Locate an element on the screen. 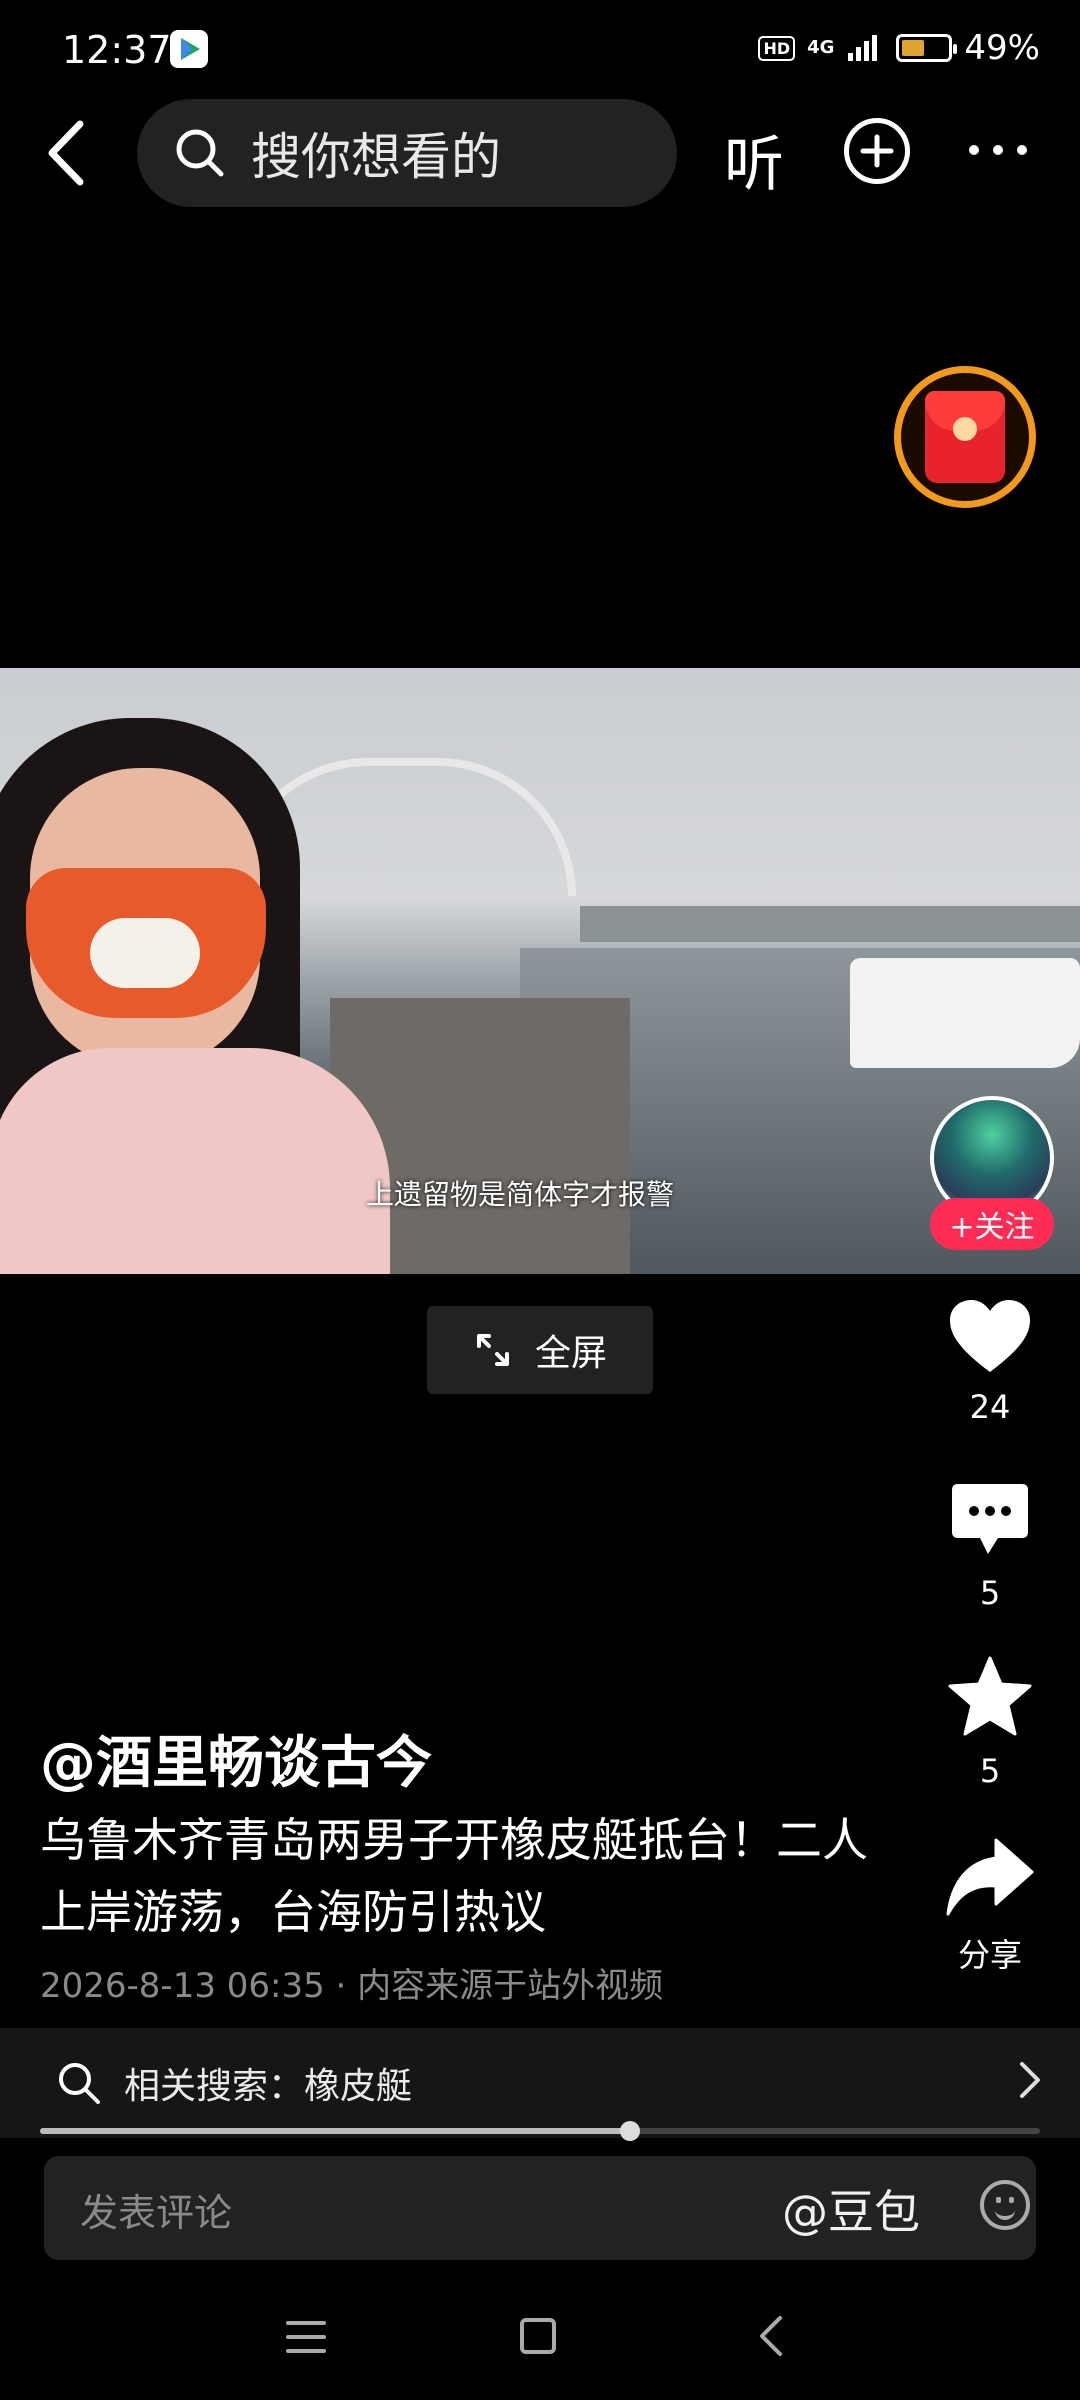 This screenshot has width=1080, height=2400. comment-button: 5 is located at coordinates (990, 1546).